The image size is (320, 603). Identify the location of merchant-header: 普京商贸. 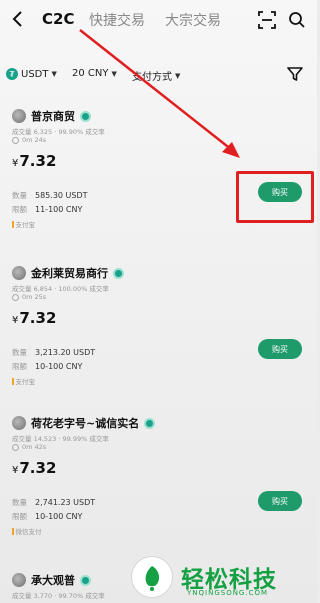
(51, 116).